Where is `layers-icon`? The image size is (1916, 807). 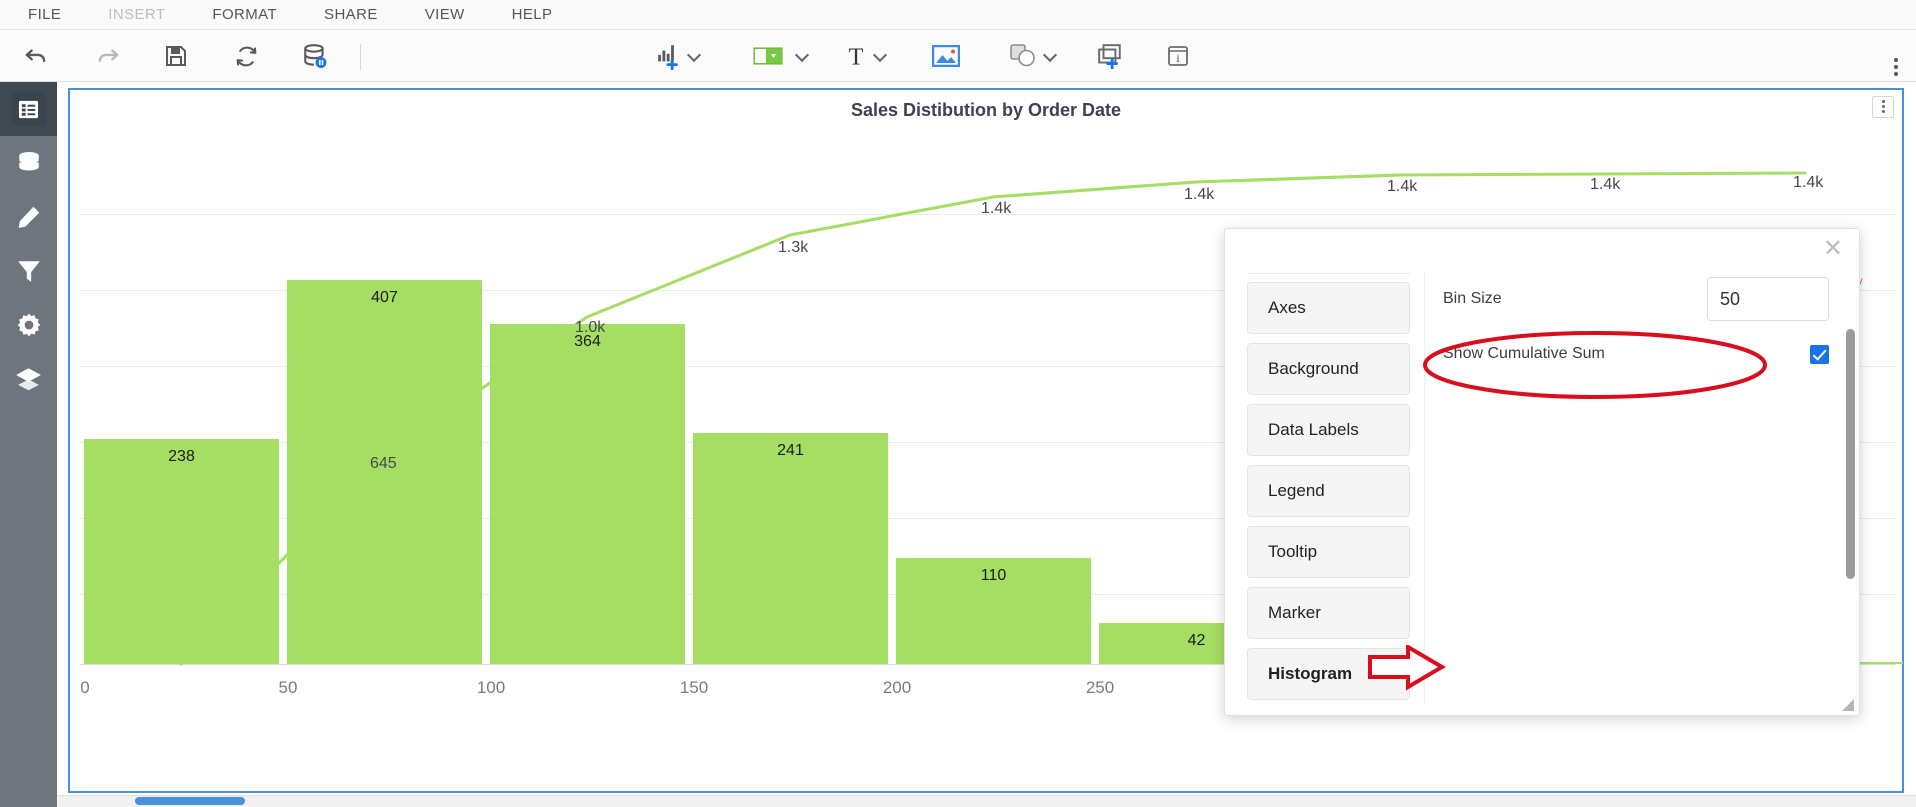
layers-icon is located at coordinates (28, 378).